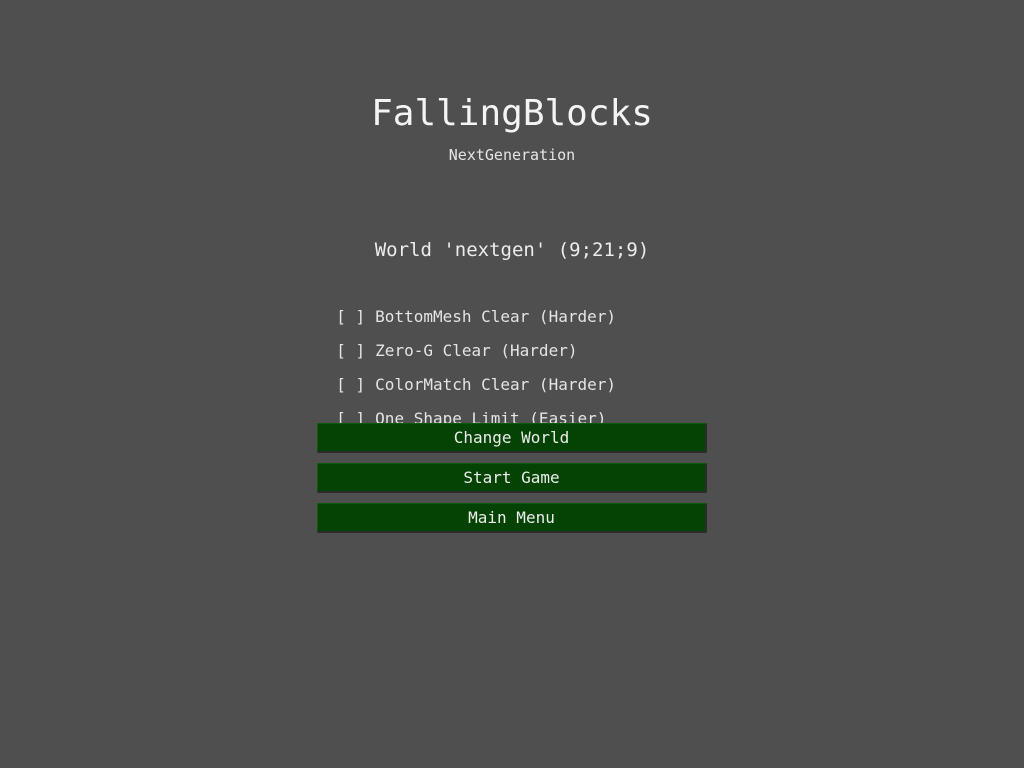 Image resolution: width=1024 pixels, height=768 pixels. What do you see at coordinates (512, 478) in the screenshot?
I see `start-game-button: Start Game` at bounding box center [512, 478].